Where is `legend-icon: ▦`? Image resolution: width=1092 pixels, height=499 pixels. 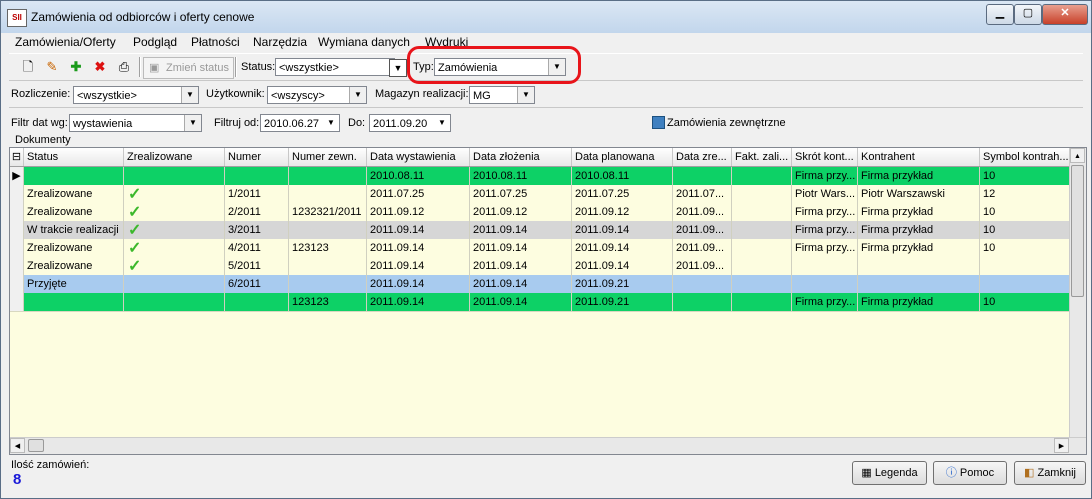
legend-icon: ▦ is located at coordinates (868, 473).